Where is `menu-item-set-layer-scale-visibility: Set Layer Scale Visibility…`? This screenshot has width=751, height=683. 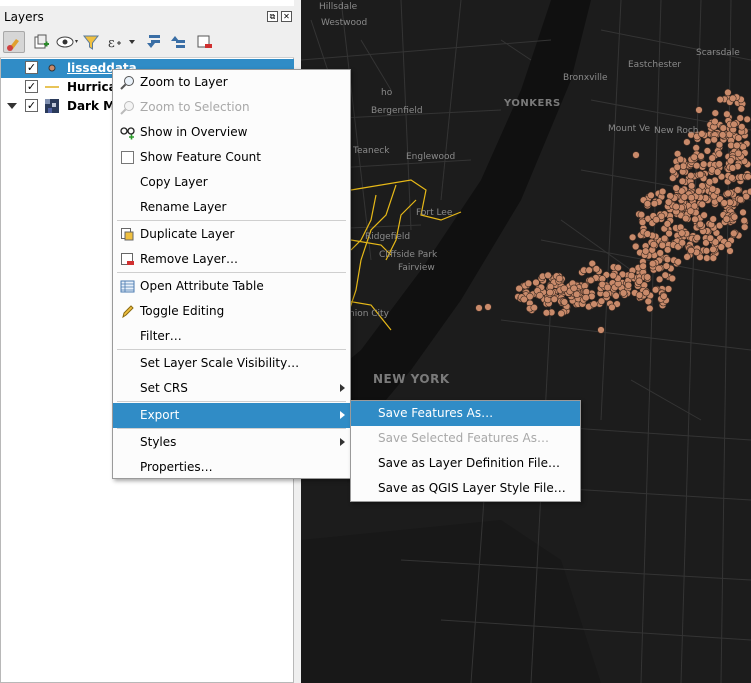 menu-item-set-layer-scale-visibility: Set Layer Scale Visibility… is located at coordinates (231, 363).